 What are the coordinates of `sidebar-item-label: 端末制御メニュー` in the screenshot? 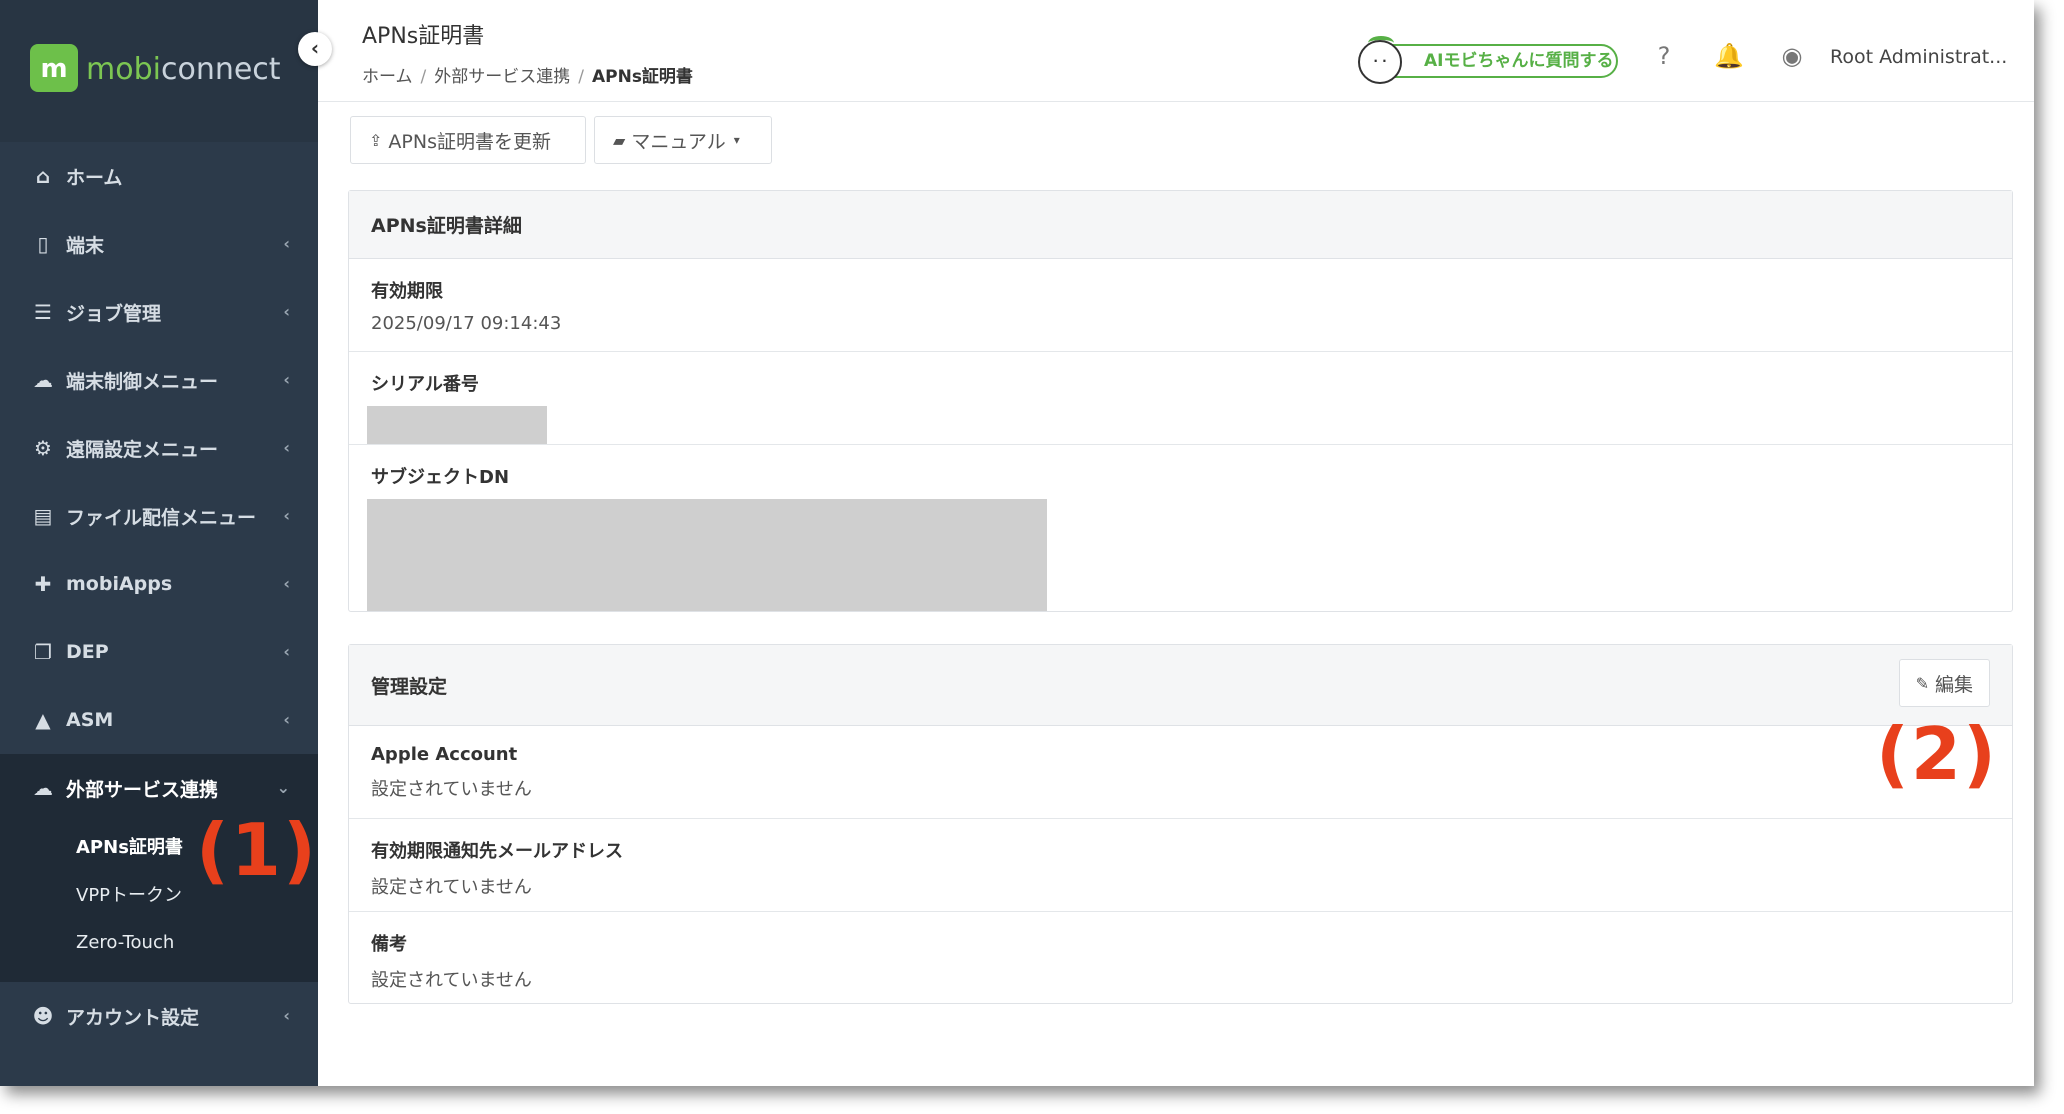 It's located at (142, 381).